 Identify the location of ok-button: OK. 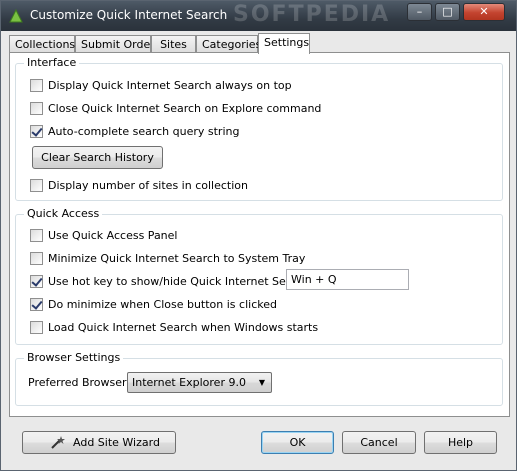
(297, 442).